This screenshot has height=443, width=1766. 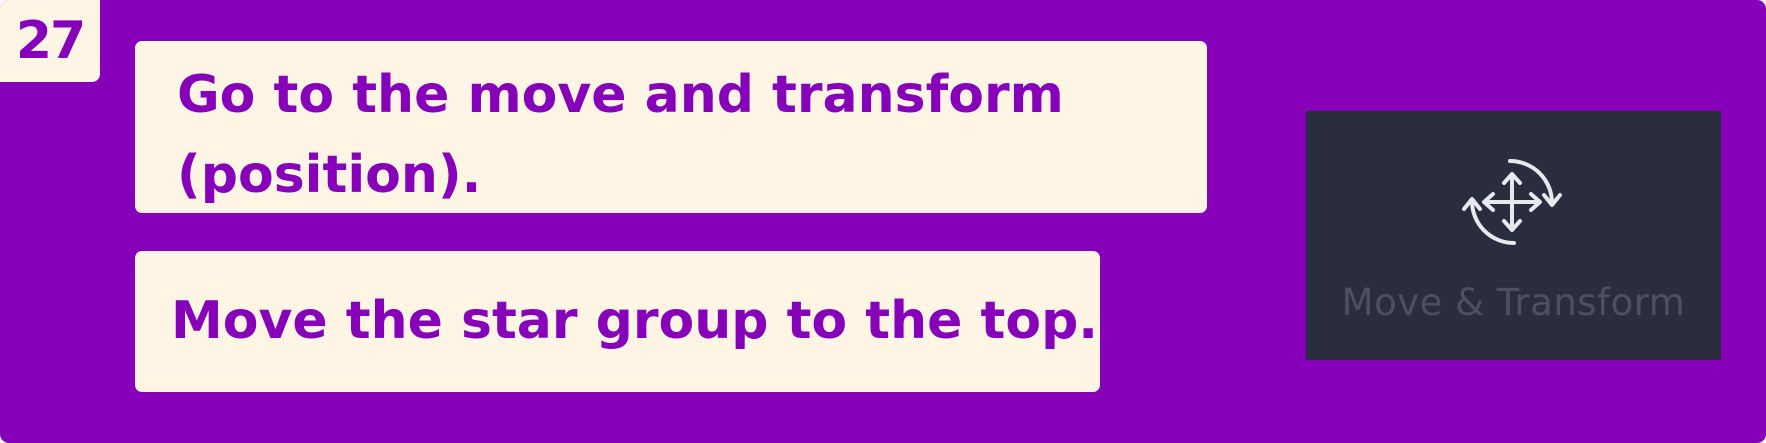 What do you see at coordinates (1512, 202) in the screenshot?
I see `move-transform-icon` at bounding box center [1512, 202].